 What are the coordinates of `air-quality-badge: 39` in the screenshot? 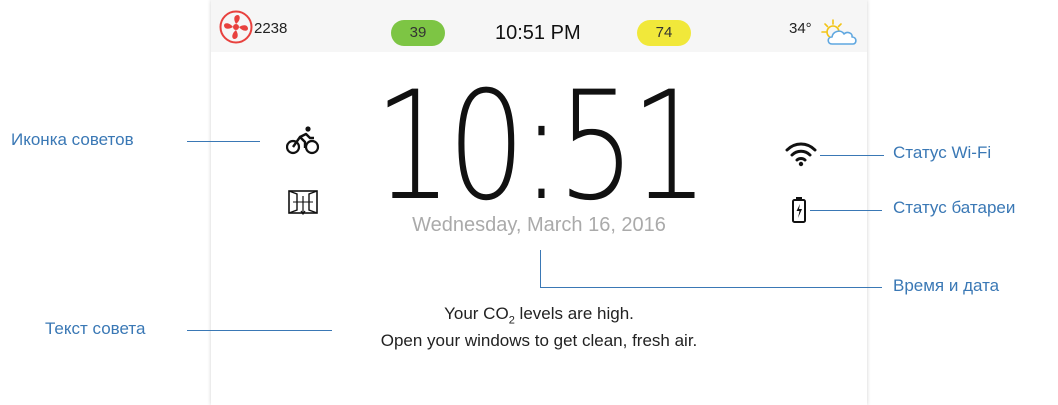 It's located at (418, 33).